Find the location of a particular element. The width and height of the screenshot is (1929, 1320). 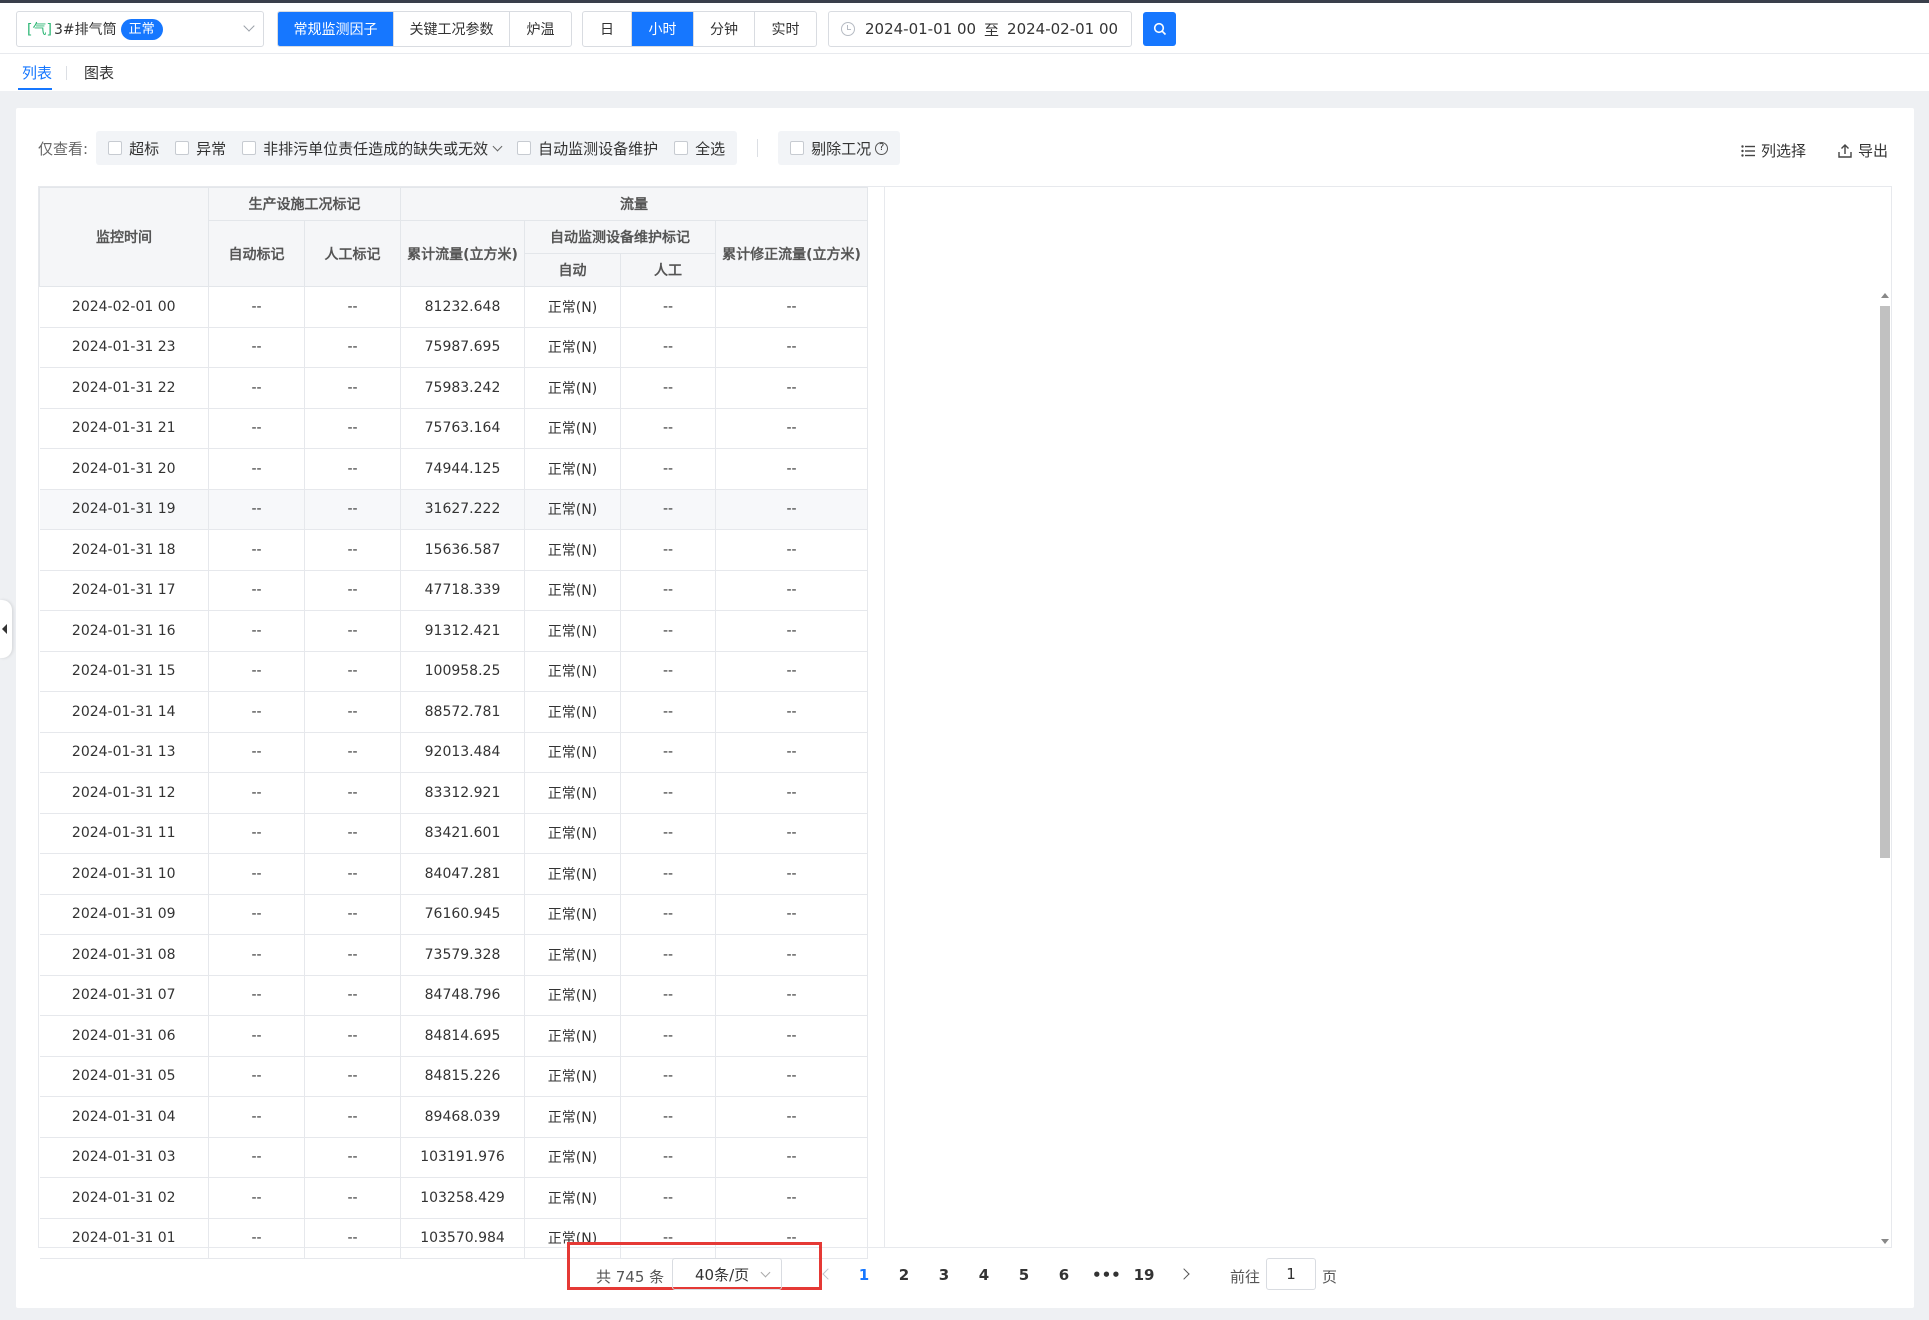

filter-maintenance: 自动监测设备维护 is located at coordinates (587, 148).